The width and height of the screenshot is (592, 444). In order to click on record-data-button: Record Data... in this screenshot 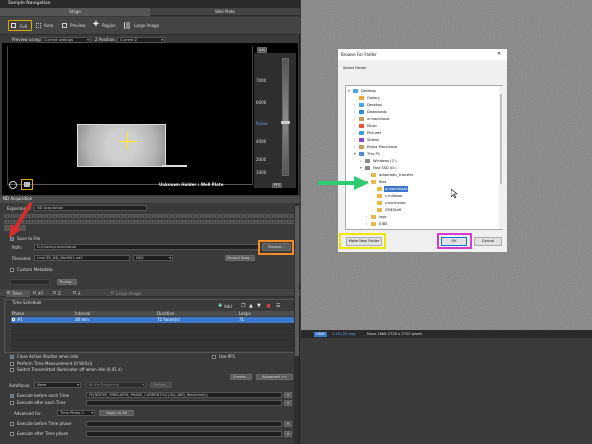, I will do `click(240, 258)`.